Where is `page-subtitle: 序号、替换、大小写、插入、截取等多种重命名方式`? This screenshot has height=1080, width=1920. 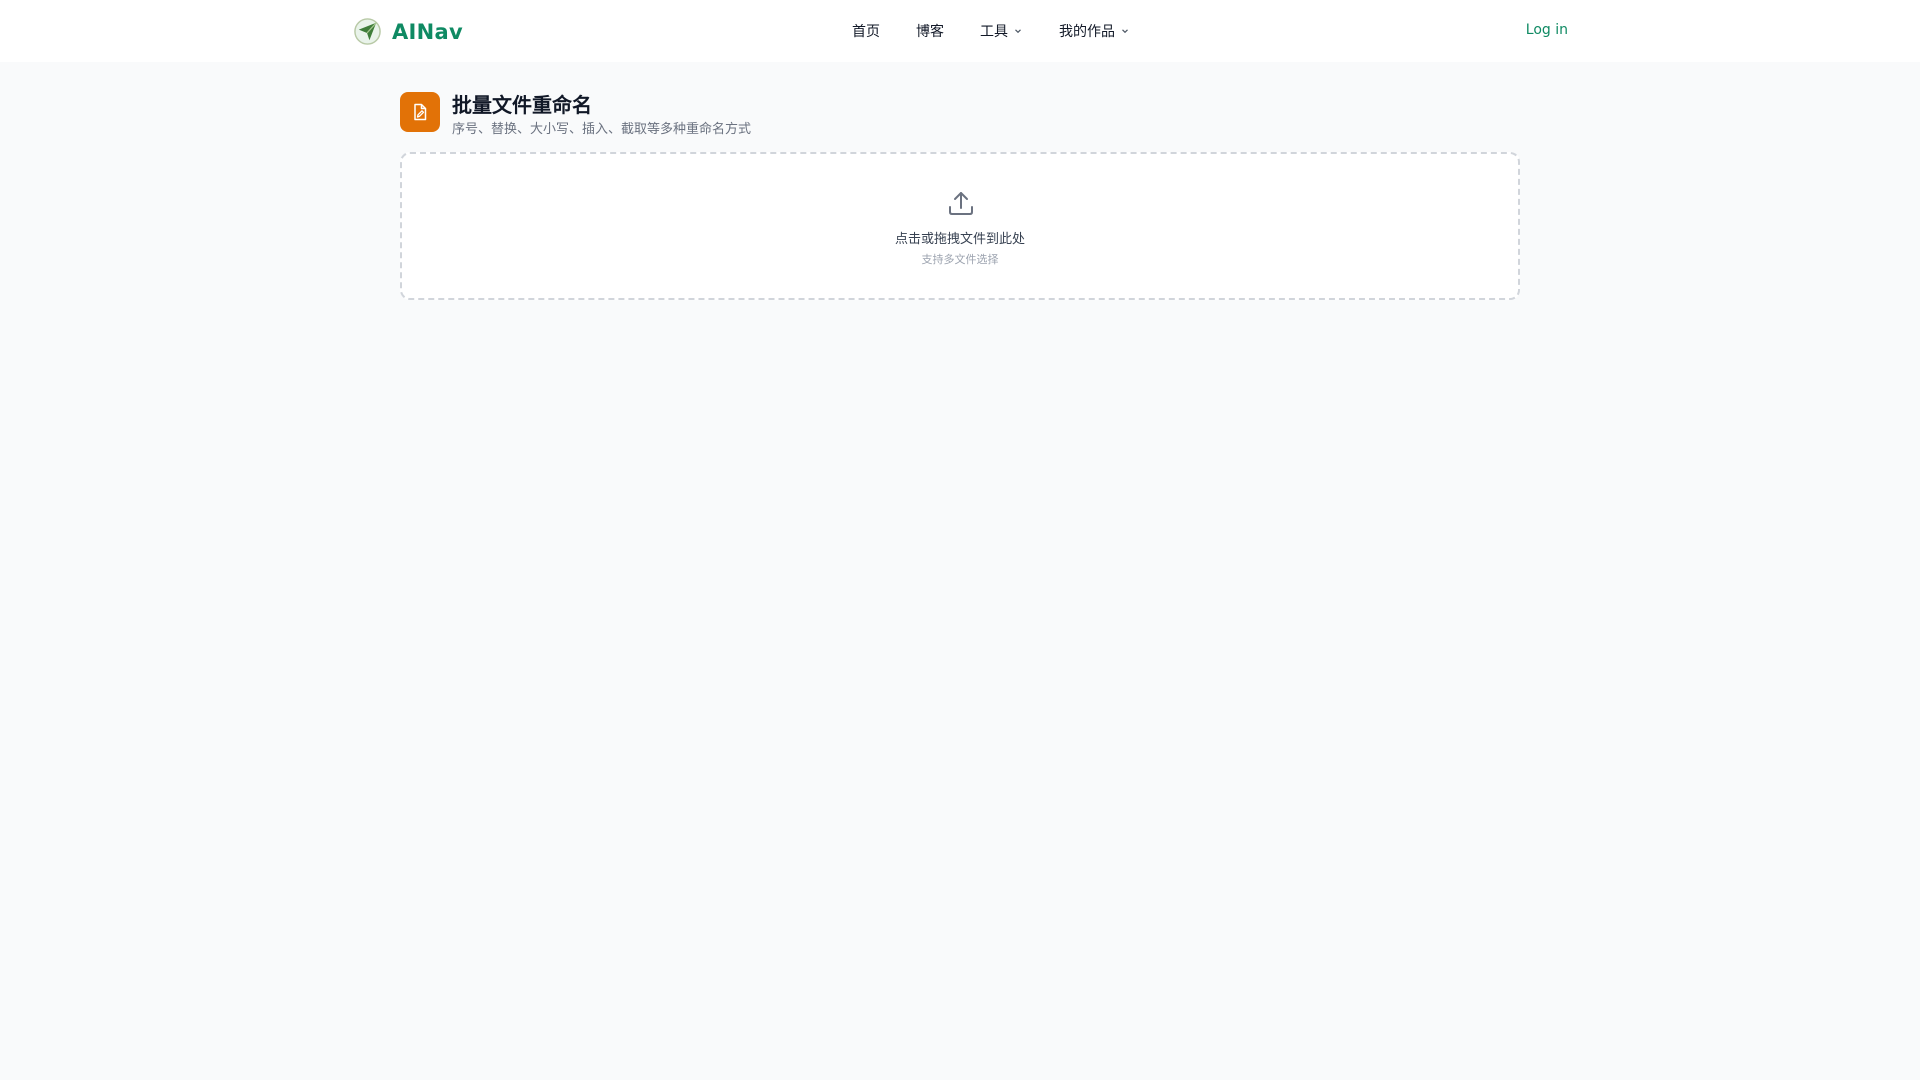 page-subtitle: 序号、替换、大小写、插入、截取等多种重命名方式 is located at coordinates (602, 129).